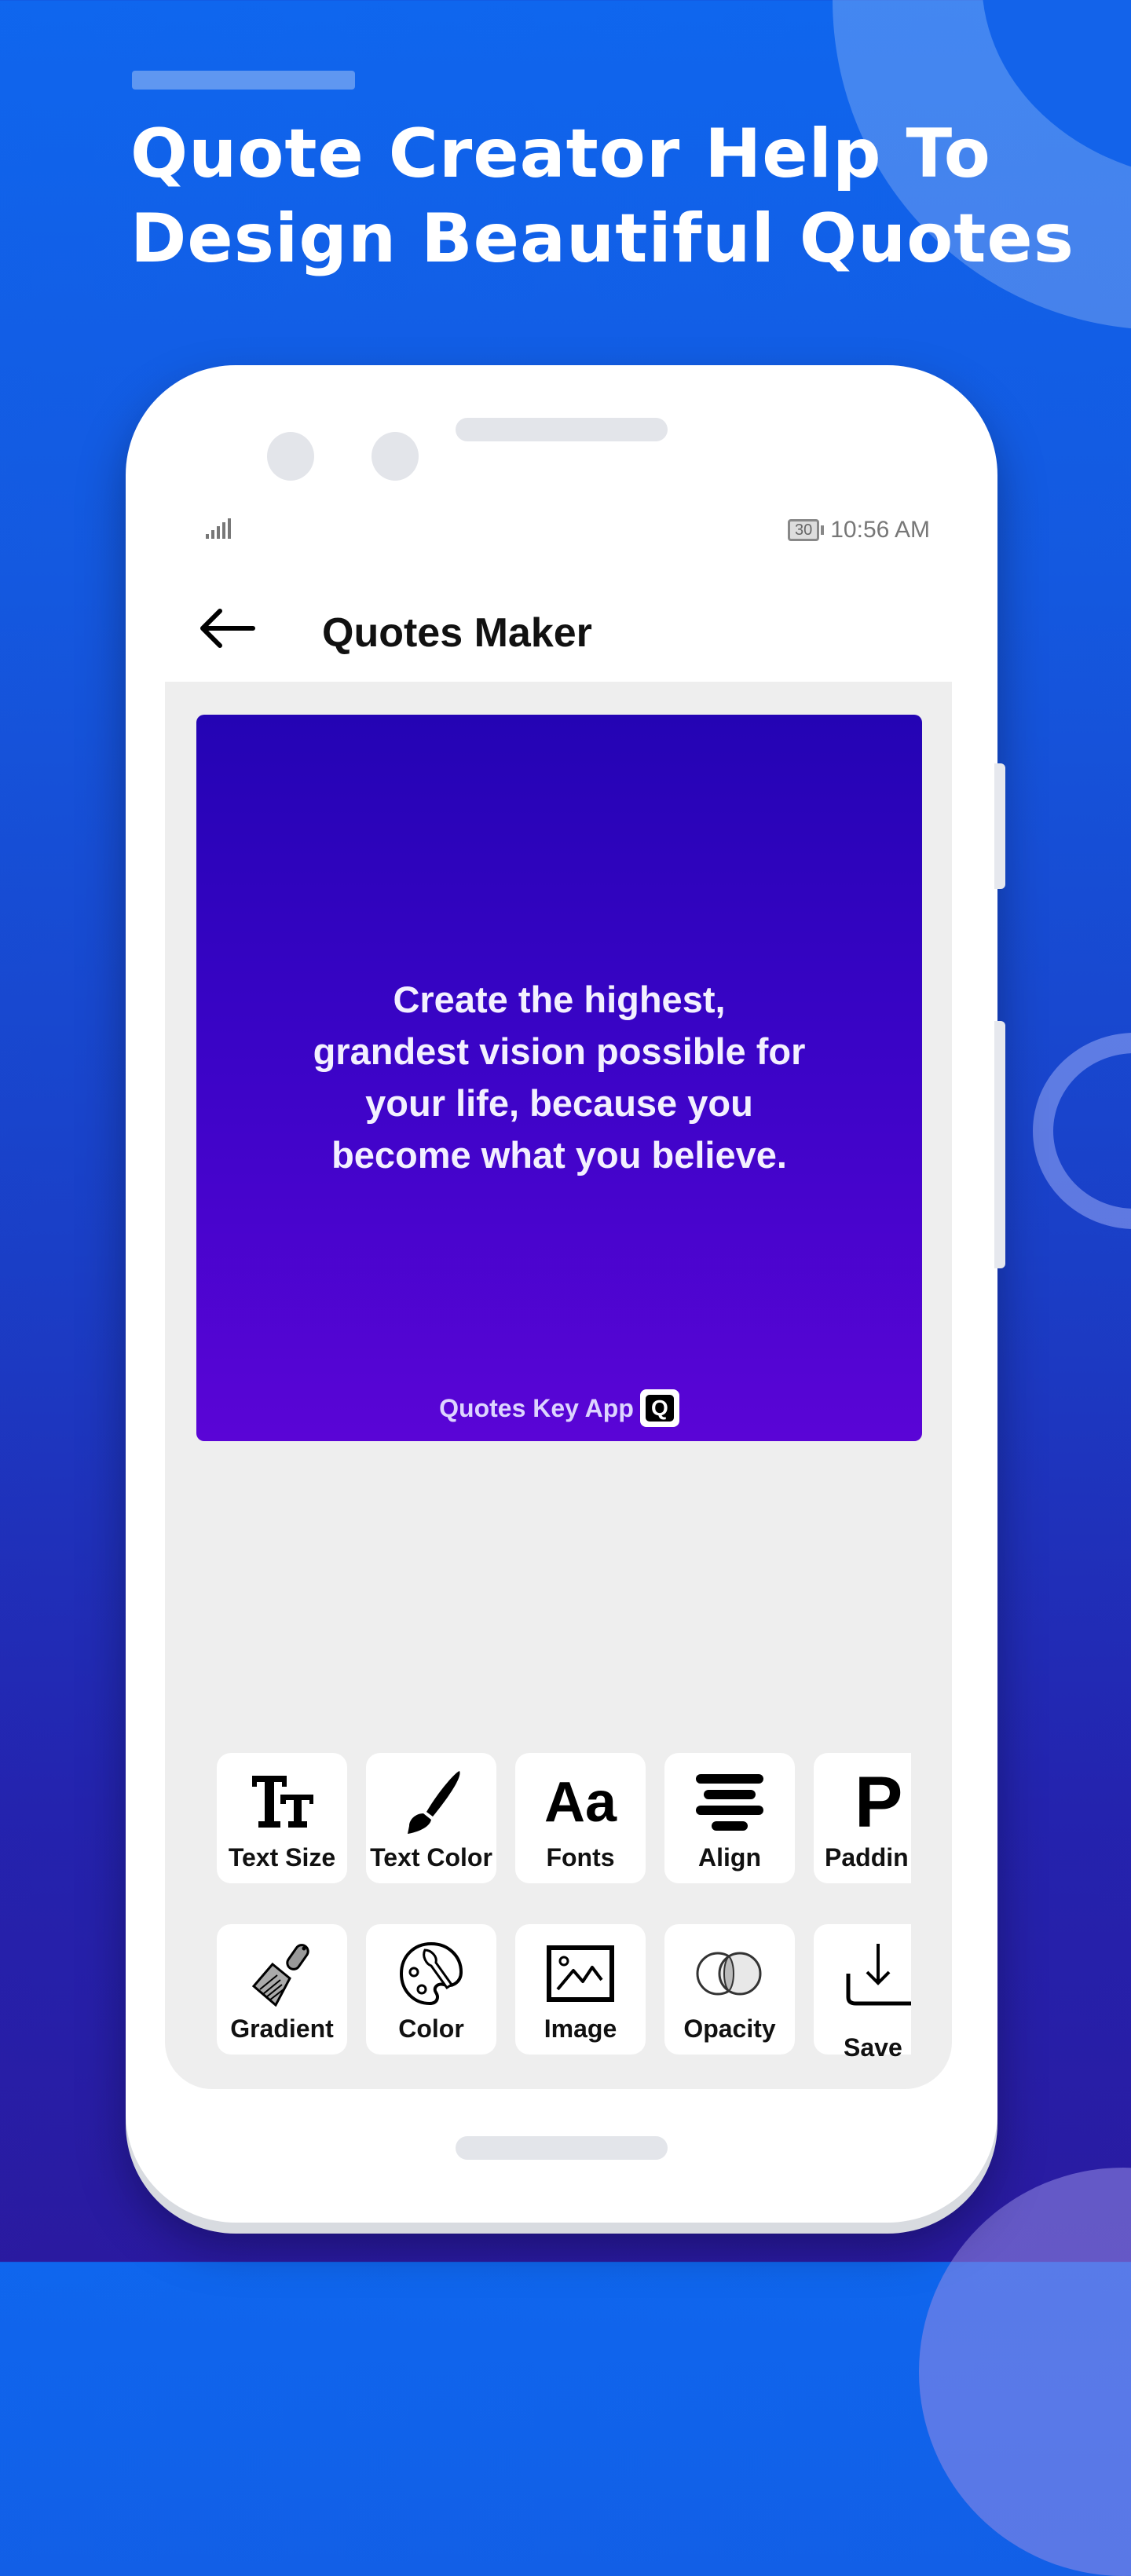 The image size is (1131, 2576). I want to click on phone-speaker, so click(562, 429).